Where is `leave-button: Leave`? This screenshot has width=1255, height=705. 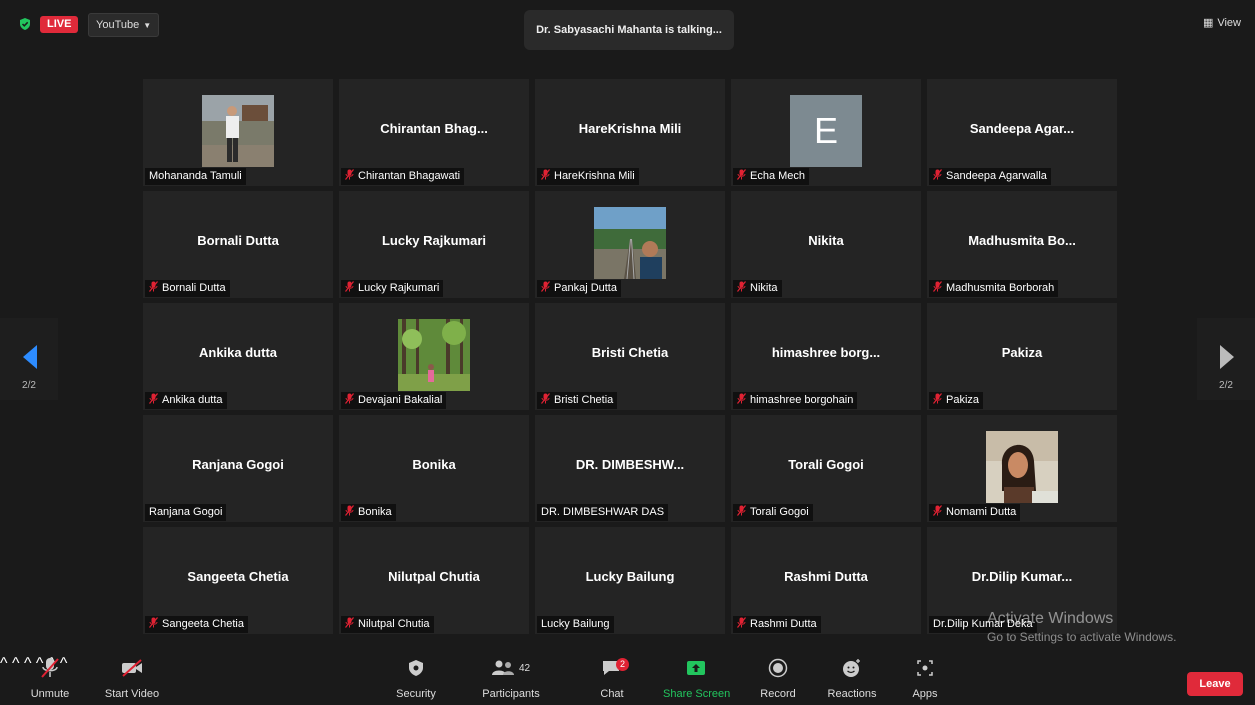
leave-button: Leave is located at coordinates (1215, 684).